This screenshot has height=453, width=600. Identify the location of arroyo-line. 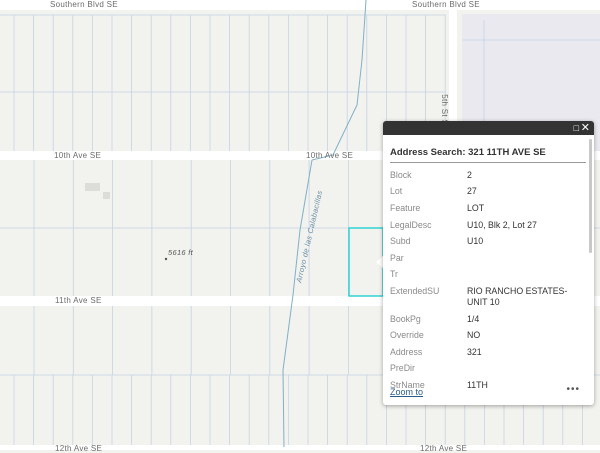
(324, 224).